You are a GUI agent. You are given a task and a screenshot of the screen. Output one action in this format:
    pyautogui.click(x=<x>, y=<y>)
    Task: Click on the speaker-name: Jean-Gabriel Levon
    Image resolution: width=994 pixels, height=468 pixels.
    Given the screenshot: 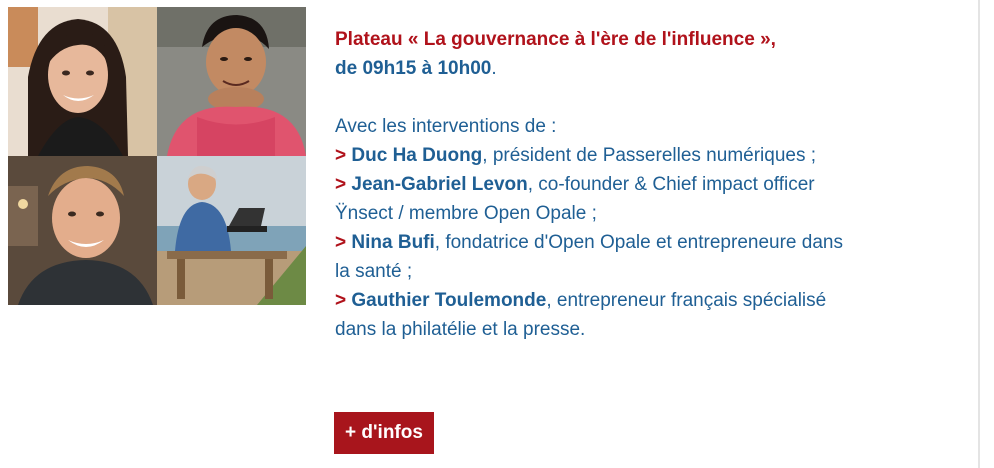 What is the action you would take?
    pyautogui.click(x=439, y=184)
    